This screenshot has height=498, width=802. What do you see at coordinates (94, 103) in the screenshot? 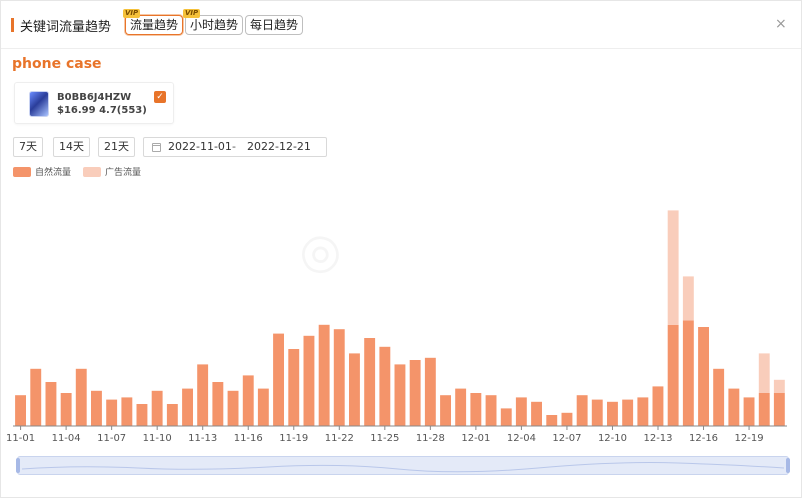
I see `product-card: B0BB6J4HZW $16.99 4.7(553) ✓` at bounding box center [94, 103].